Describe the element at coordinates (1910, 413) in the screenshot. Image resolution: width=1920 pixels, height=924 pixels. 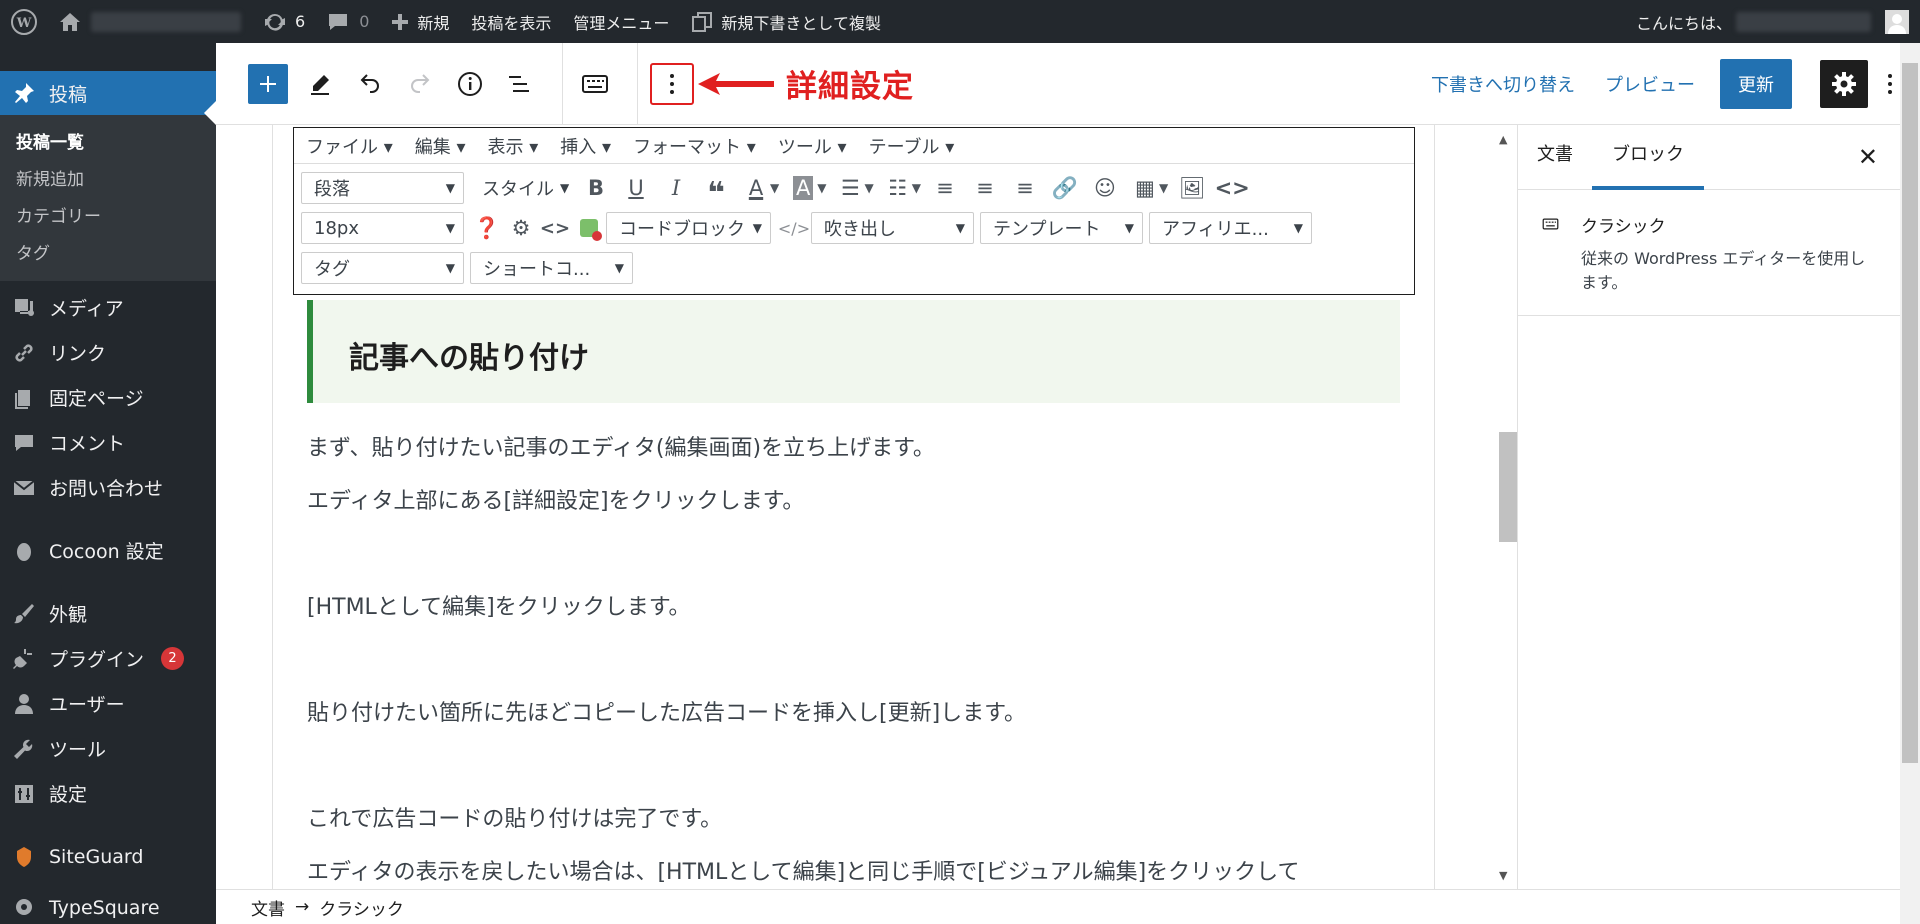
I see `page-scrollbar-thumb` at that location.